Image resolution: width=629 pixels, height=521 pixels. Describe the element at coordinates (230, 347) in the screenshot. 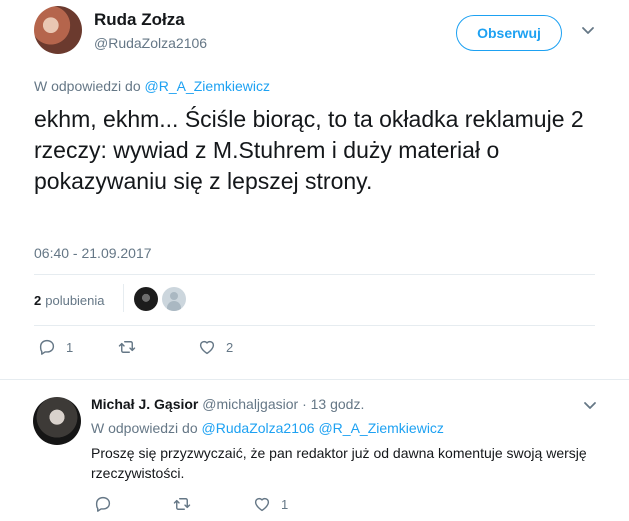

I see `like-count: 2` at that location.